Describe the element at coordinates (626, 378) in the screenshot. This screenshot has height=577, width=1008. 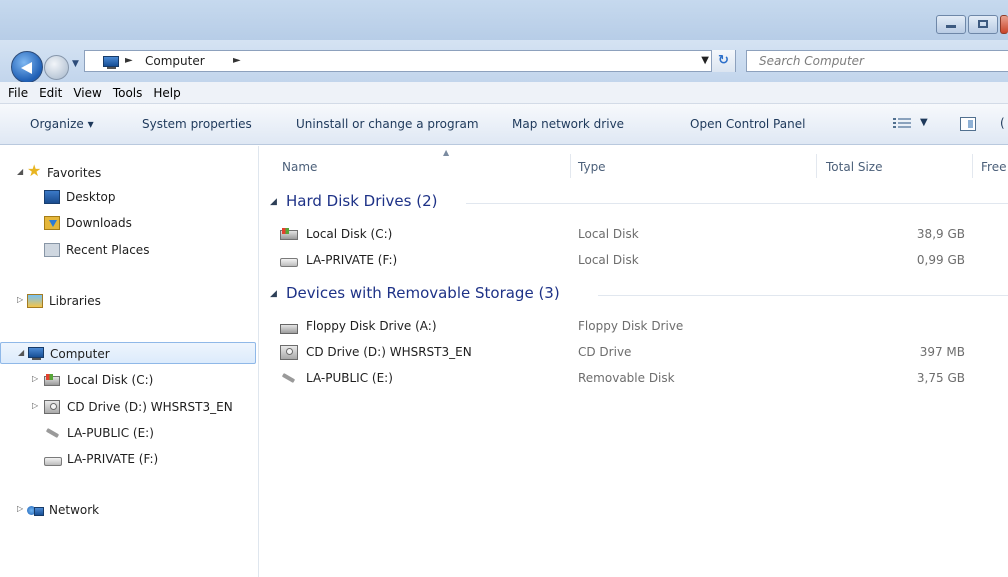
I see `item-type: Removable Disk` at that location.